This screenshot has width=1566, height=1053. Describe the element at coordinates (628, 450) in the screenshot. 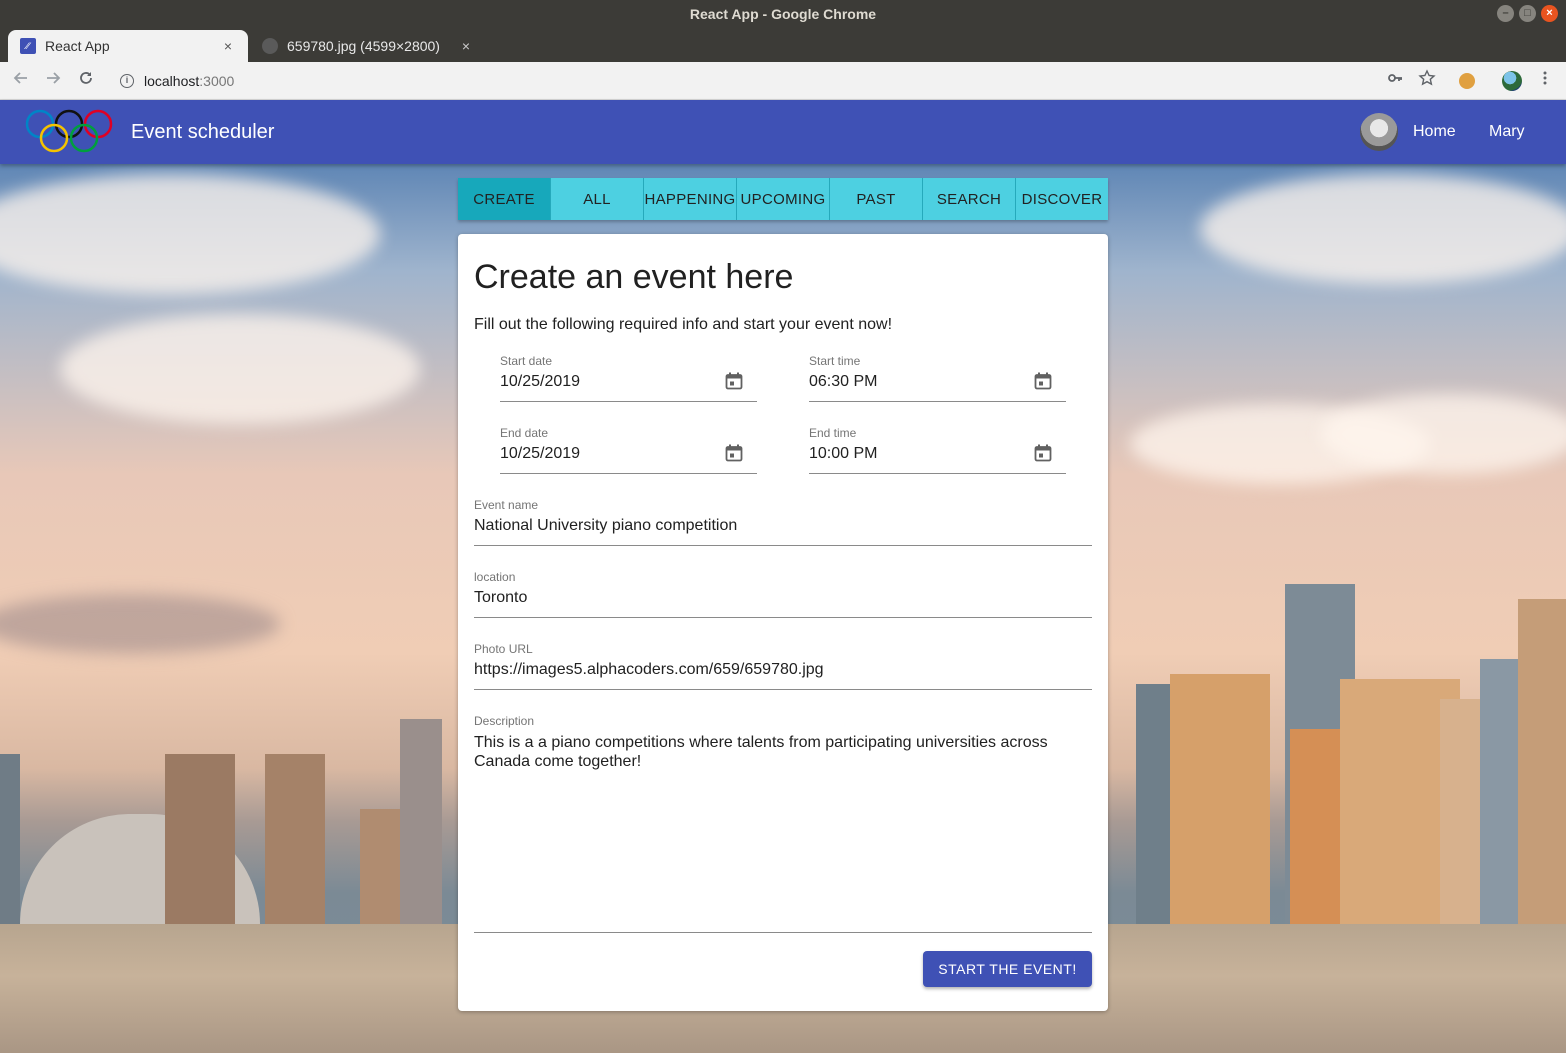

I see `end-date-field: End date 10/25/2019` at that location.